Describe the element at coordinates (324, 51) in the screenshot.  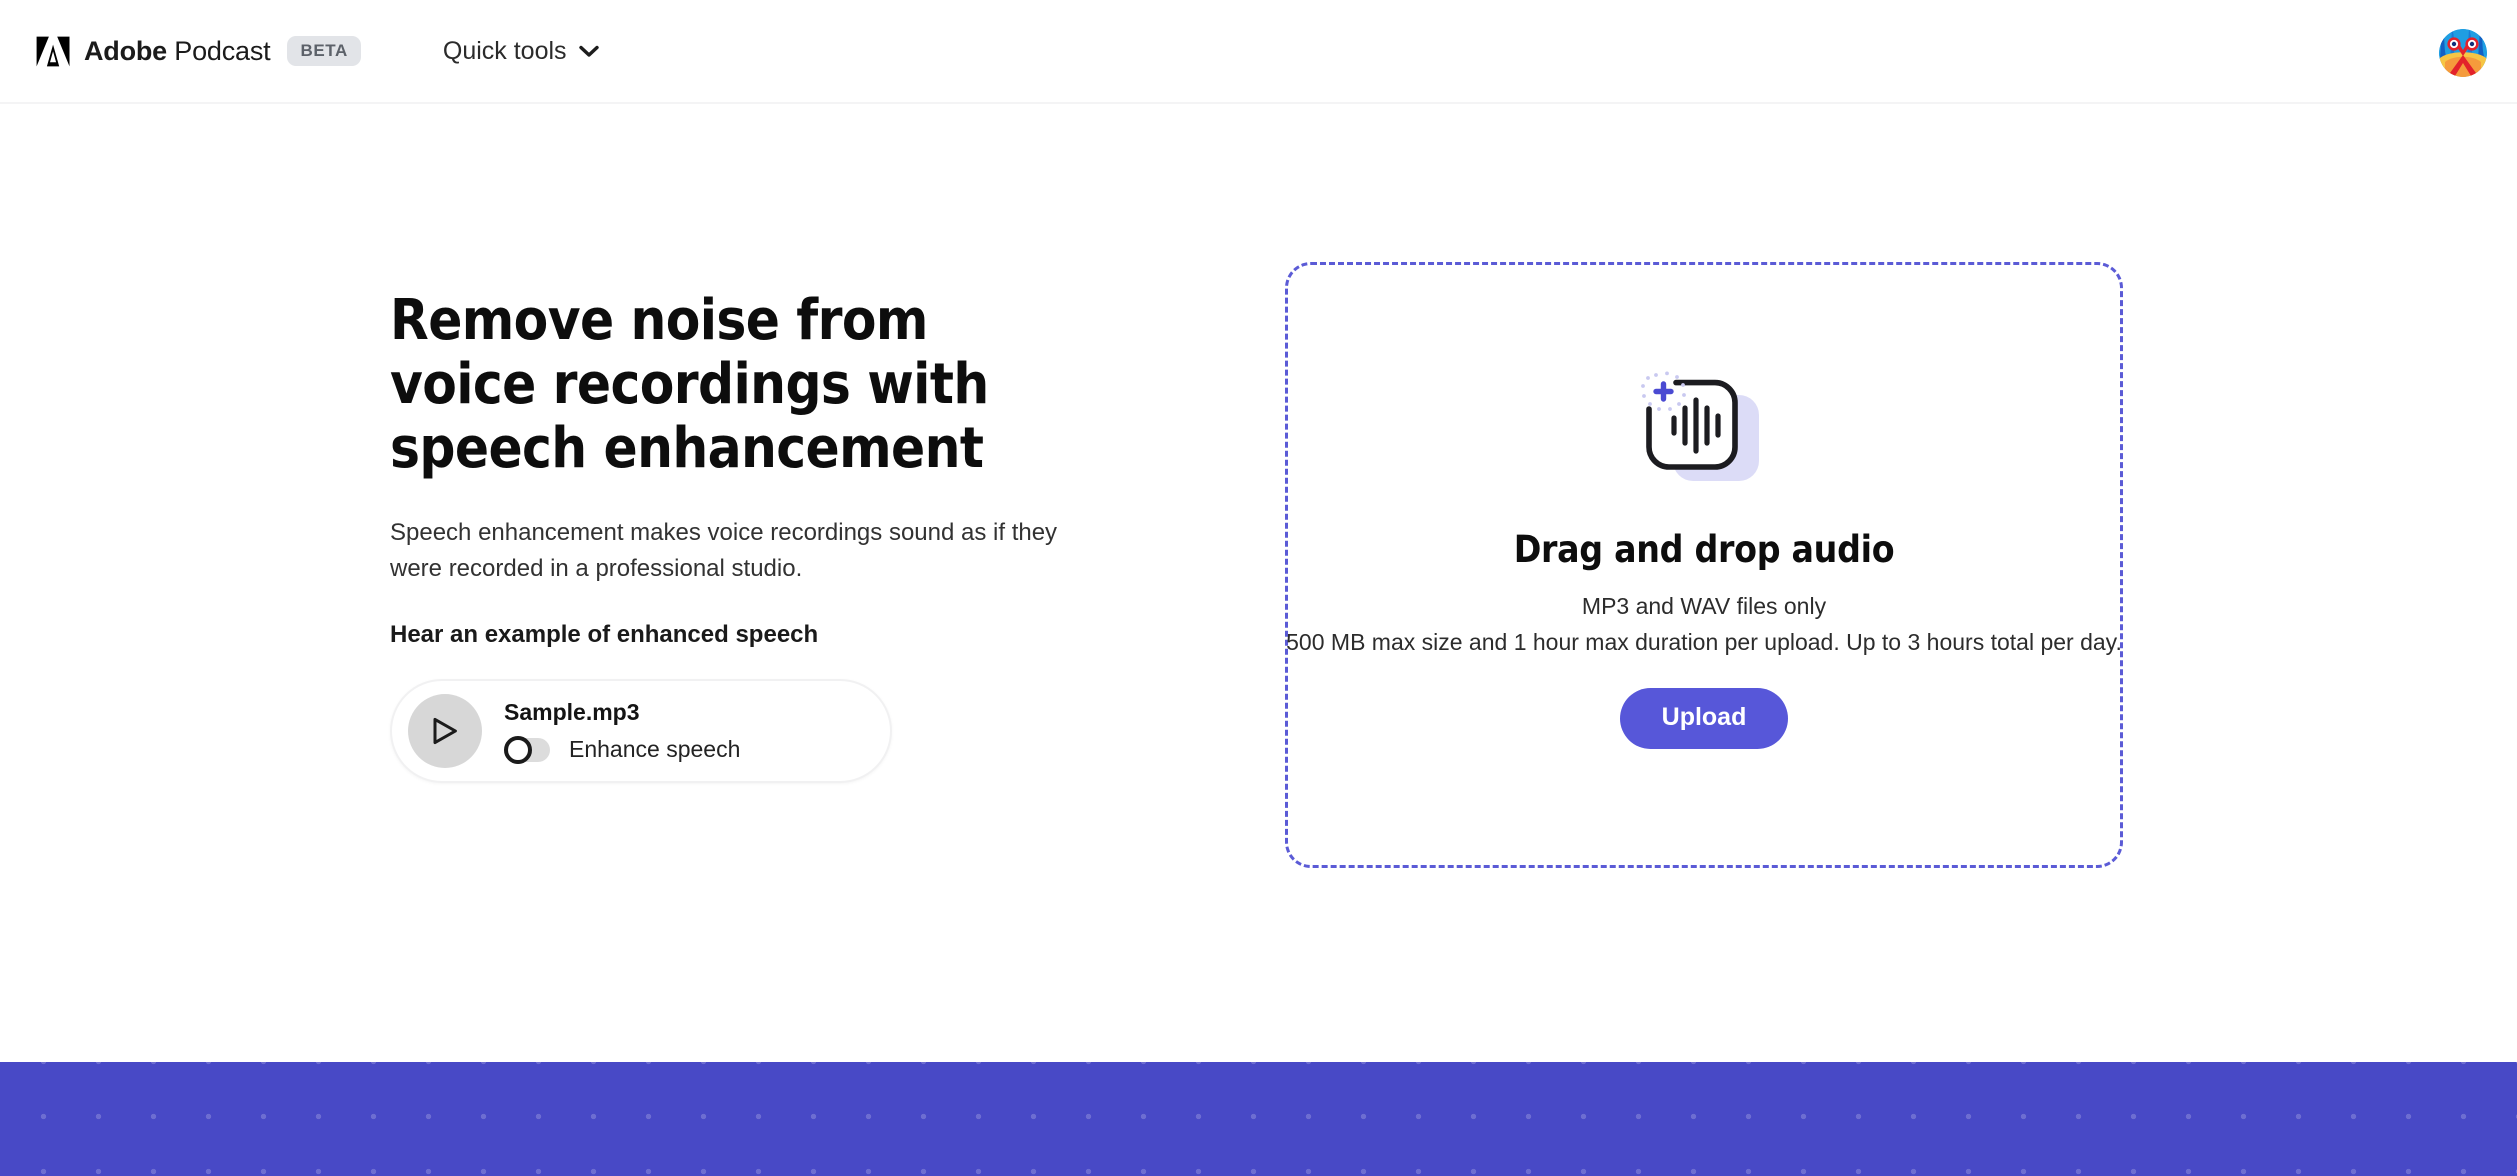
I see `beta-badge: BETA` at that location.